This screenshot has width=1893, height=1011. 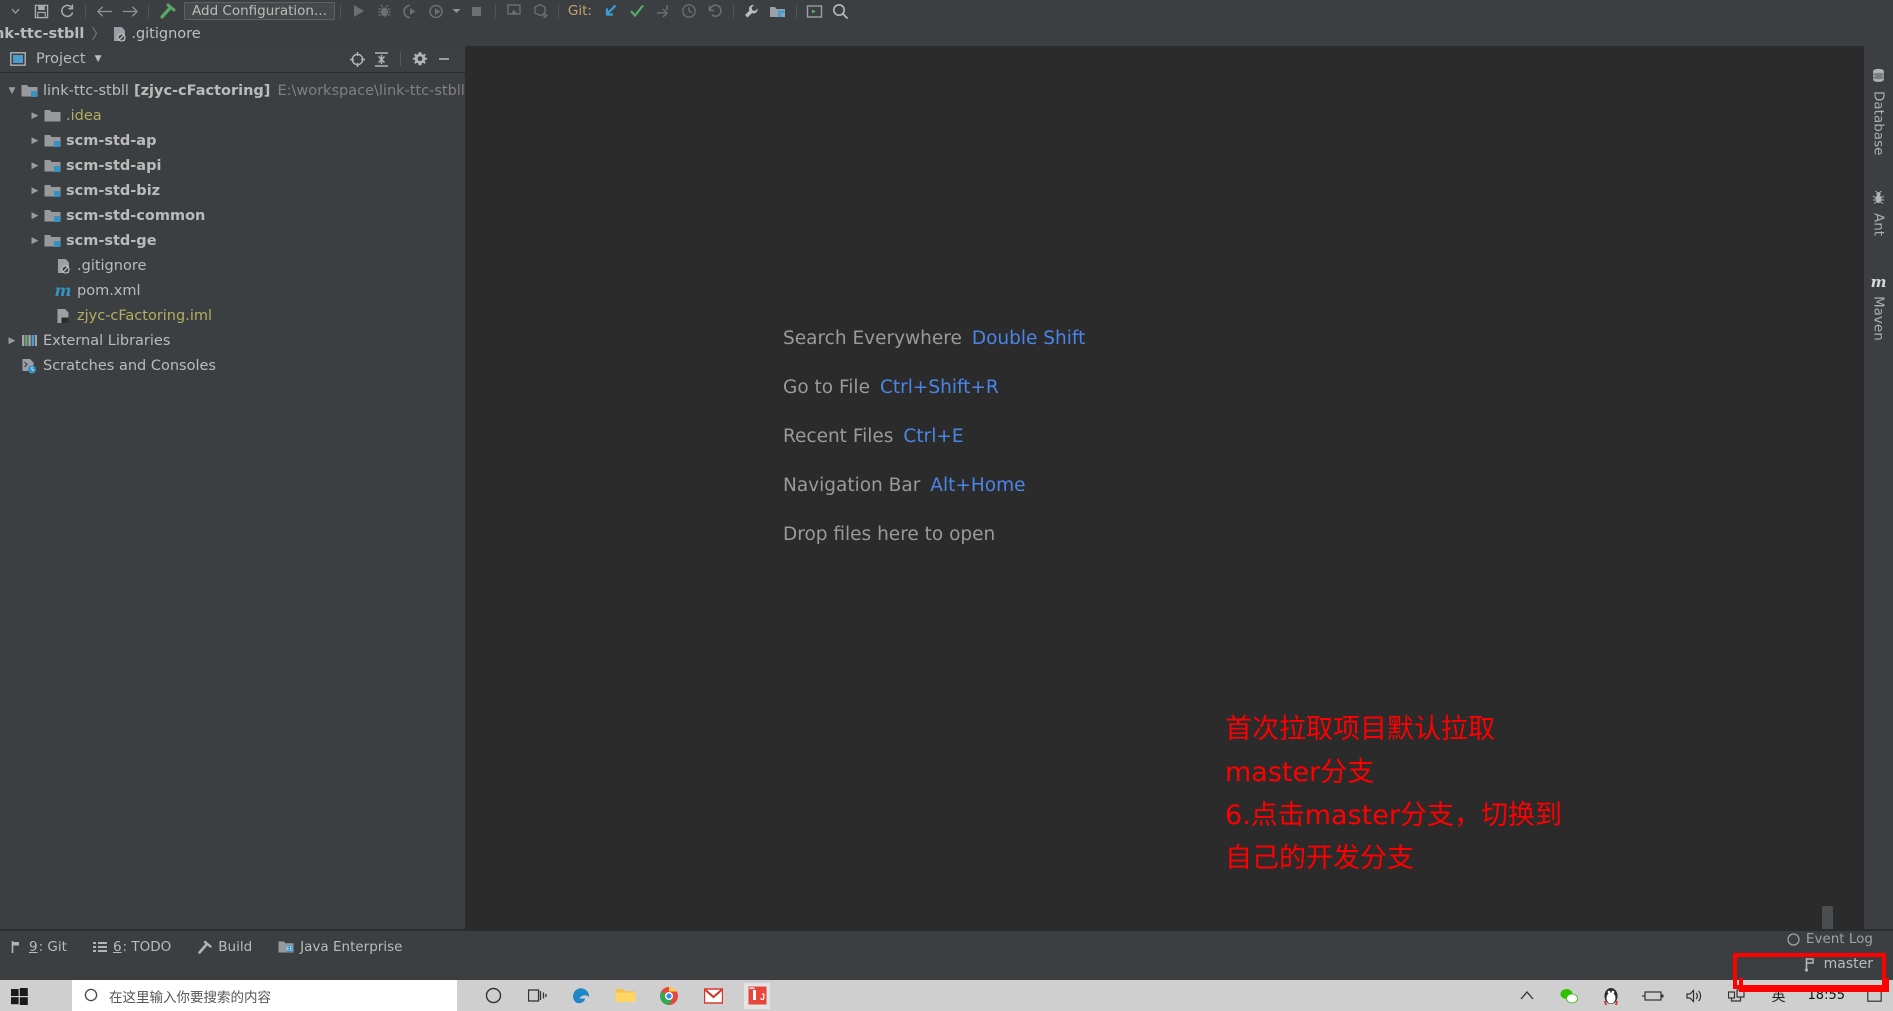 I want to click on status-tool-java-enterprise: EE Java Enterprise, so click(x=340, y=947).